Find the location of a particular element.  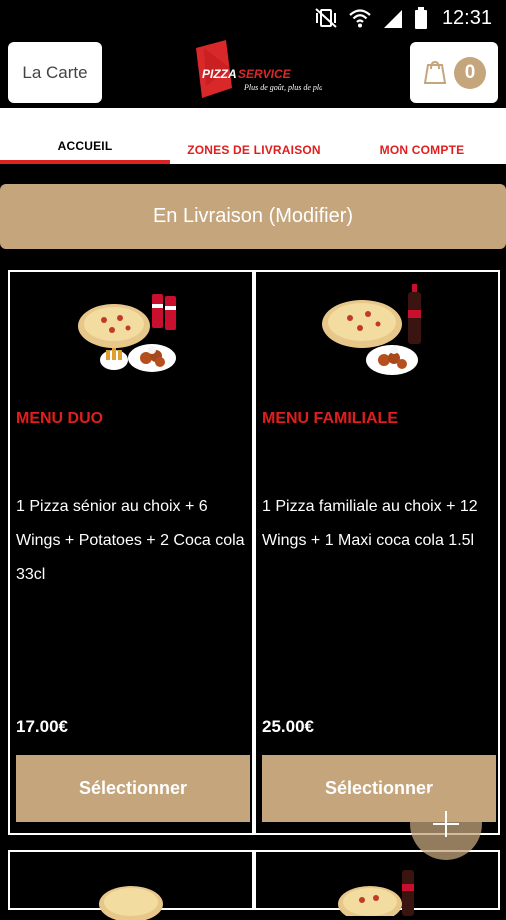

menu-familiale-image is located at coordinates (371, 329).